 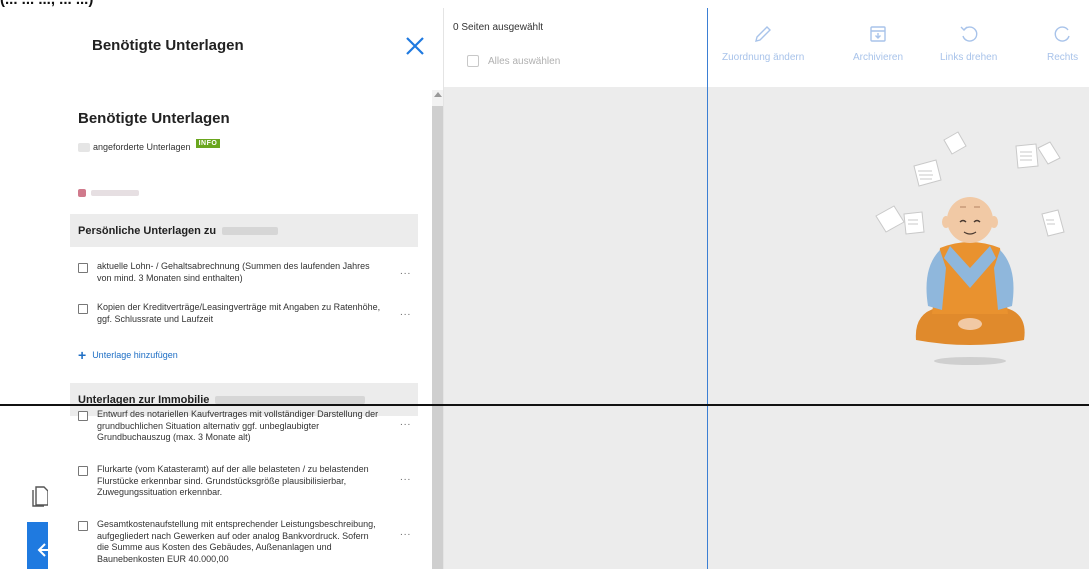 I want to click on redacted-tag, so click(x=108, y=193).